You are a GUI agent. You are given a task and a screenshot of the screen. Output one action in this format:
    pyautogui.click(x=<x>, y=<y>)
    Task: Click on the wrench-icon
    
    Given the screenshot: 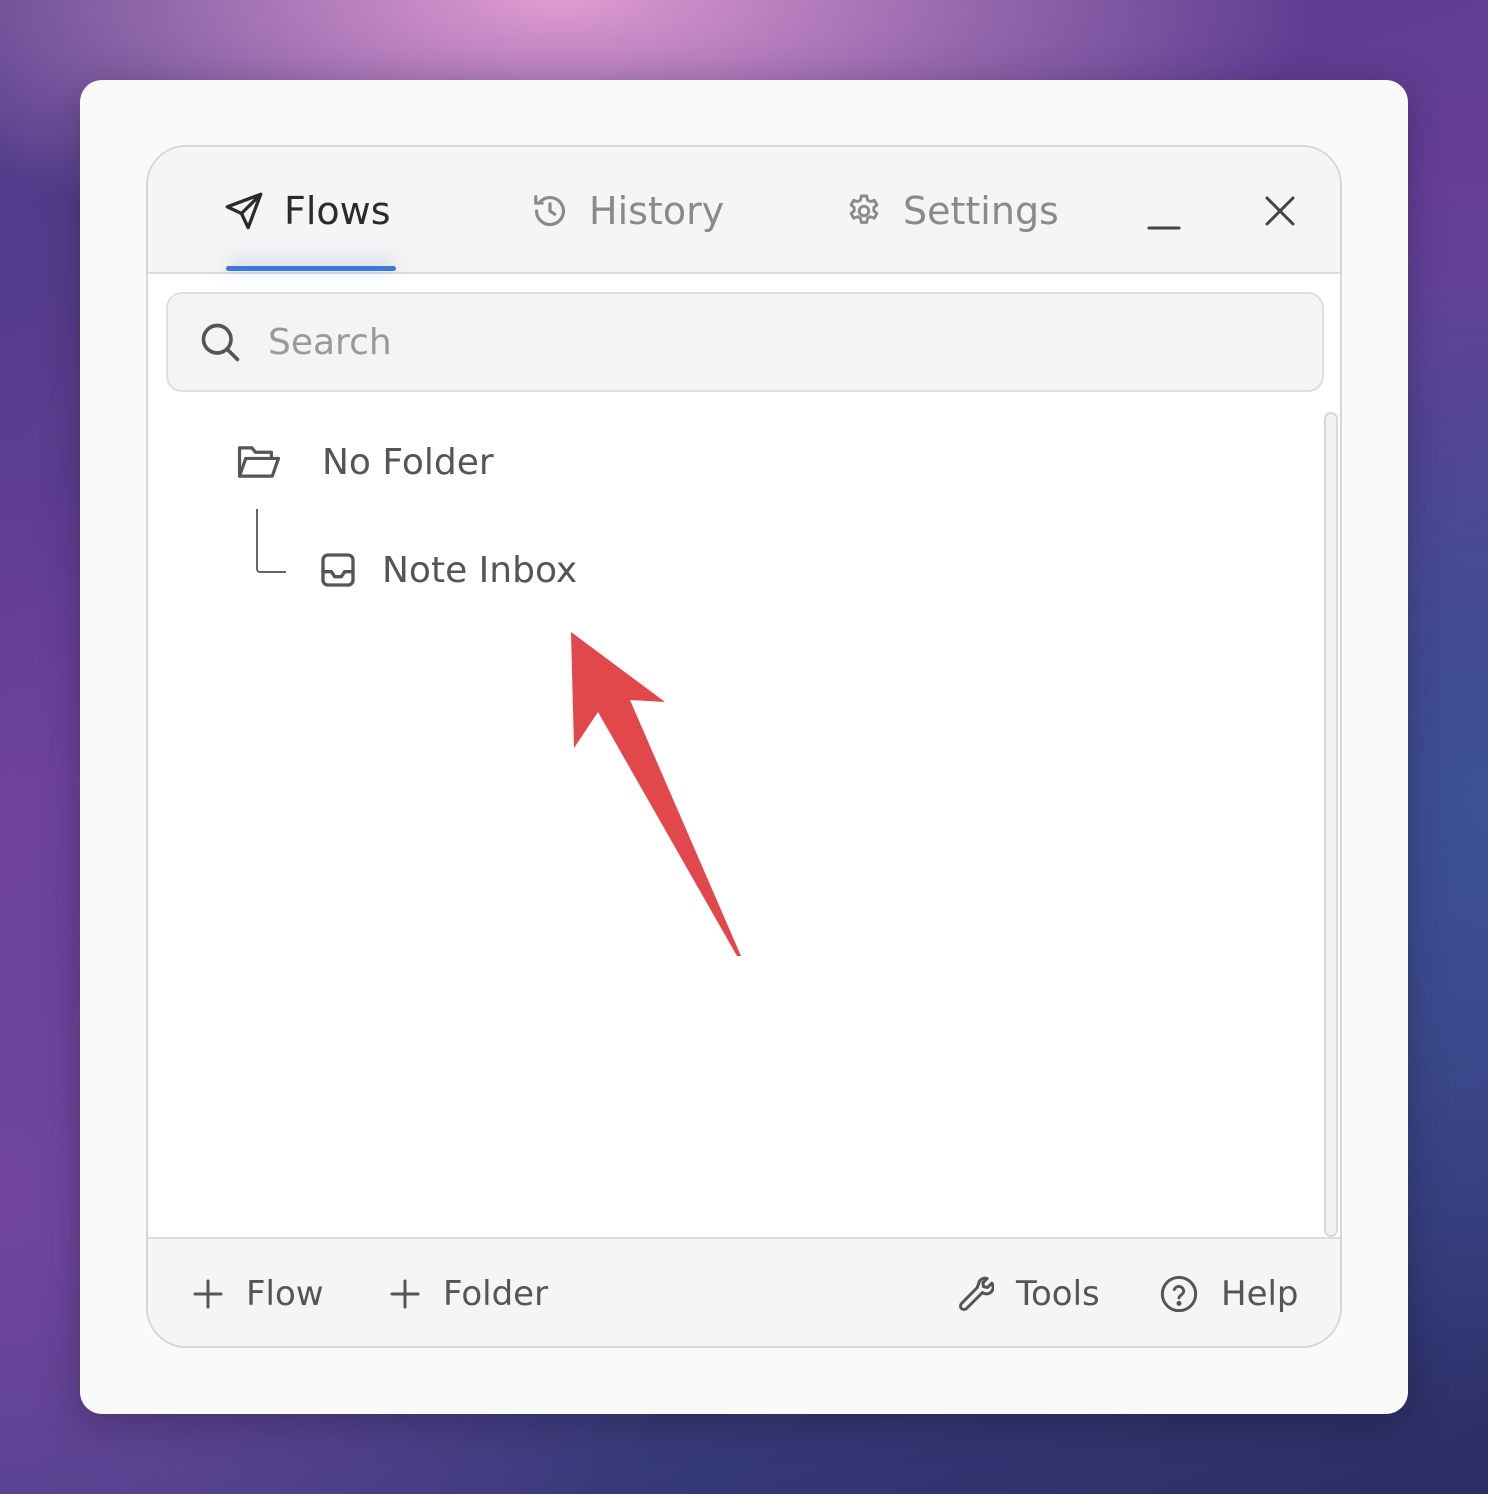 What is the action you would take?
    pyautogui.click(x=976, y=1294)
    